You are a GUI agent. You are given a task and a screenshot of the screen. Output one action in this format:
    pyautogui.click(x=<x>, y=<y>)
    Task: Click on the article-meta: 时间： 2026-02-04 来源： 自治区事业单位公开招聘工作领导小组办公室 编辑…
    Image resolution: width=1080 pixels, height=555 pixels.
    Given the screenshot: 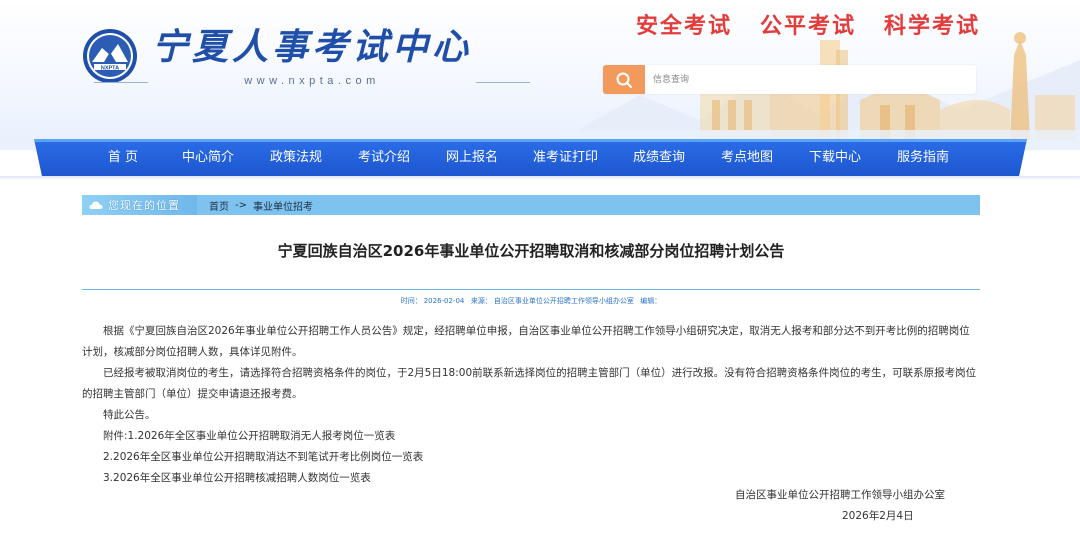 What is the action you would take?
    pyautogui.click(x=531, y=301)
    